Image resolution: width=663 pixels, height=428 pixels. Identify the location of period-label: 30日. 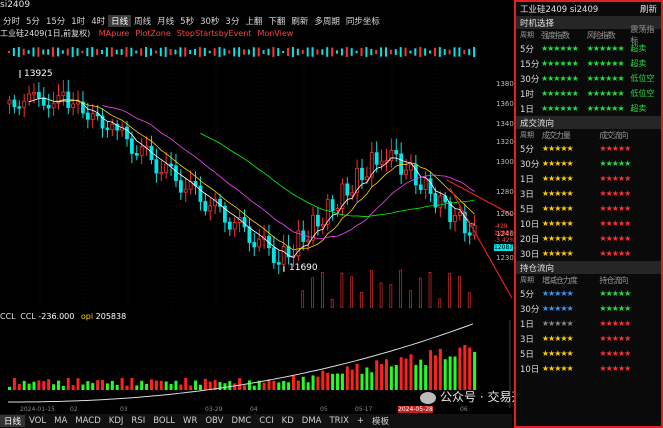
(530, 254).